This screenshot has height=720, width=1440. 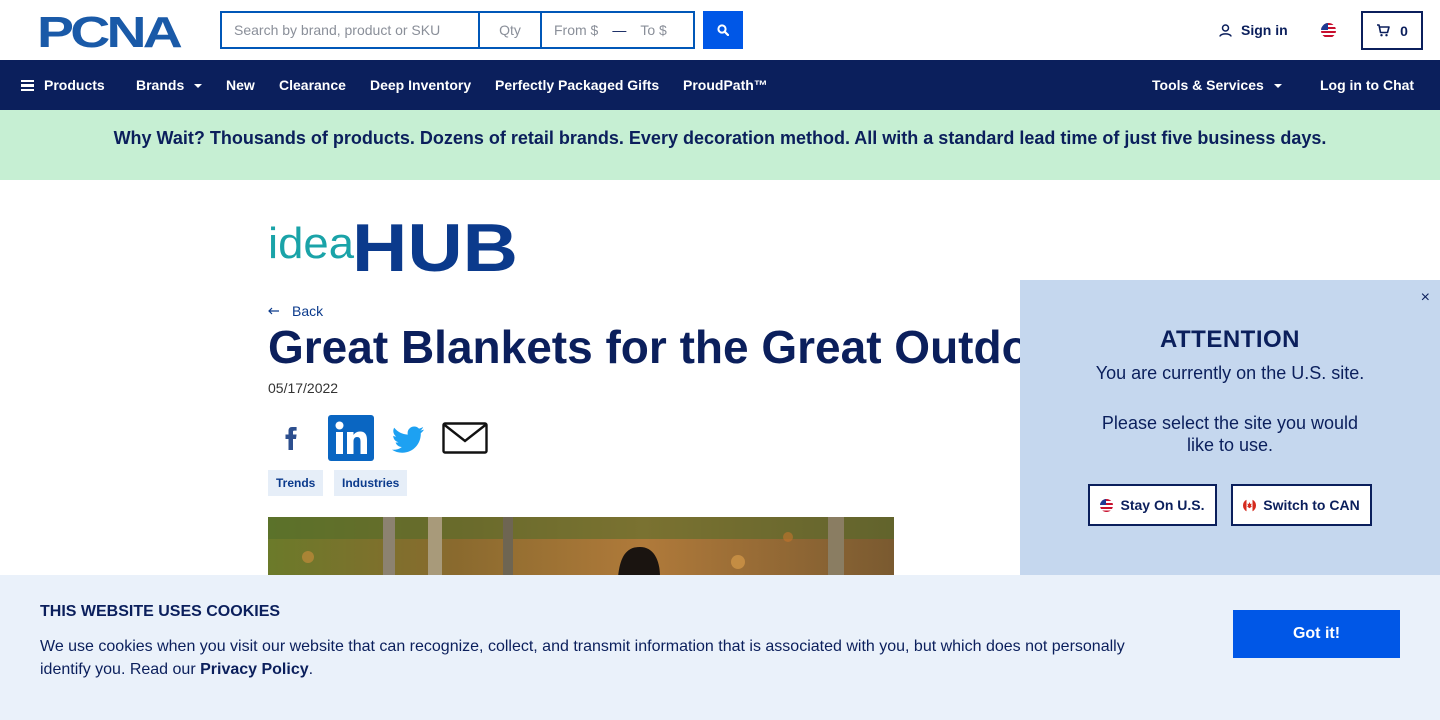 What do you see at coordinates (1404, 30) in the screenshot?
I see `cart-count: 0` at bounding box center [1404, 30].